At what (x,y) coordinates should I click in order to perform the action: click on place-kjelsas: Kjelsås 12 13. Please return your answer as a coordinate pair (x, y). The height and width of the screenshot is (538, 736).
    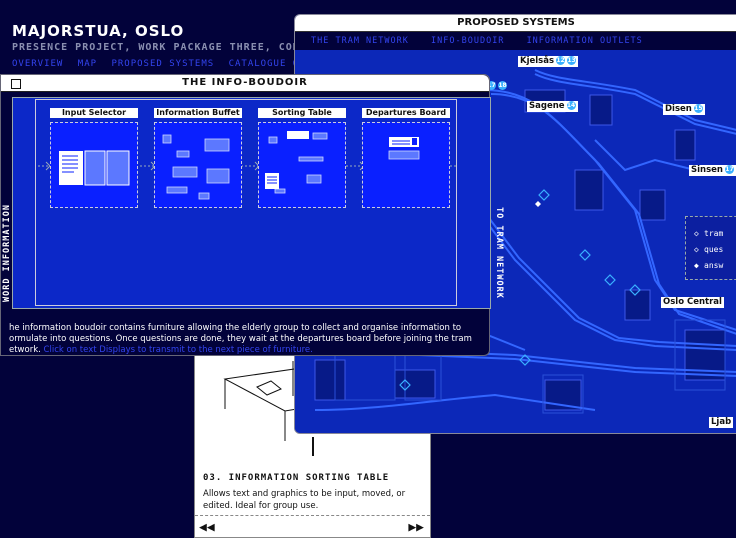
    Looking at the image, I should click on (548, 61).